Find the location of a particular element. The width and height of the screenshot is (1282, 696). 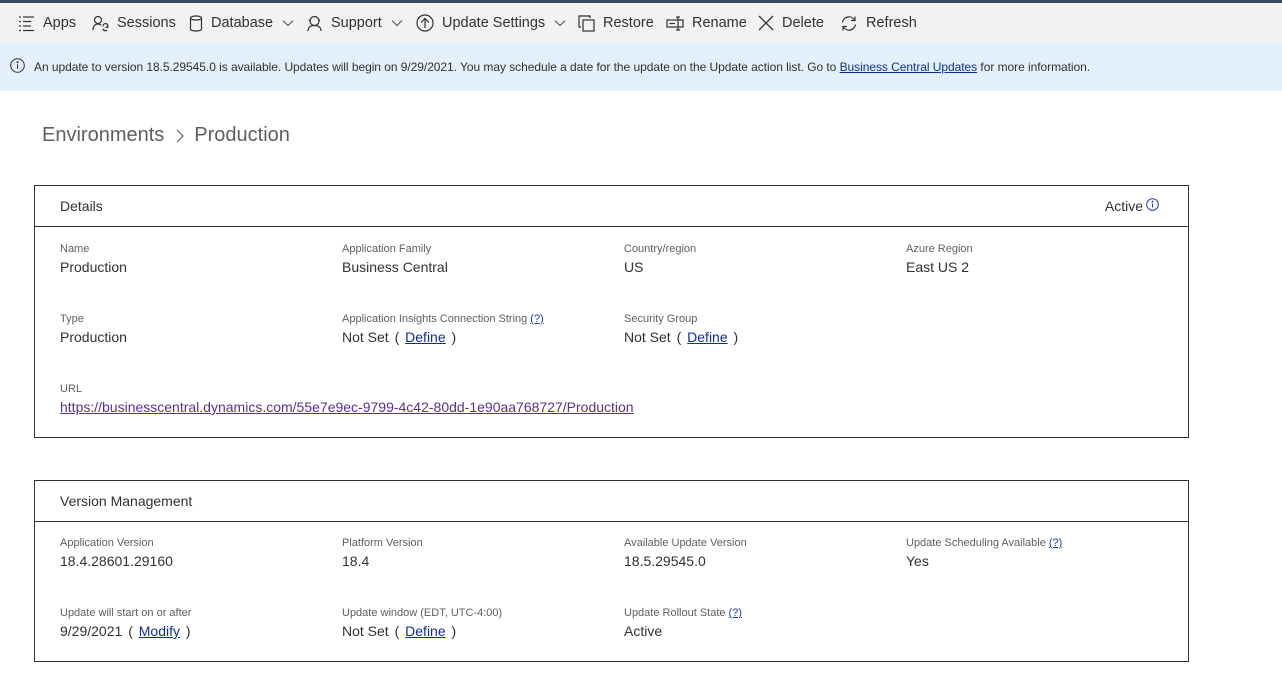

application-version-field: Application Version 18.4.28601.29160 is located at coordinates (116, 553).